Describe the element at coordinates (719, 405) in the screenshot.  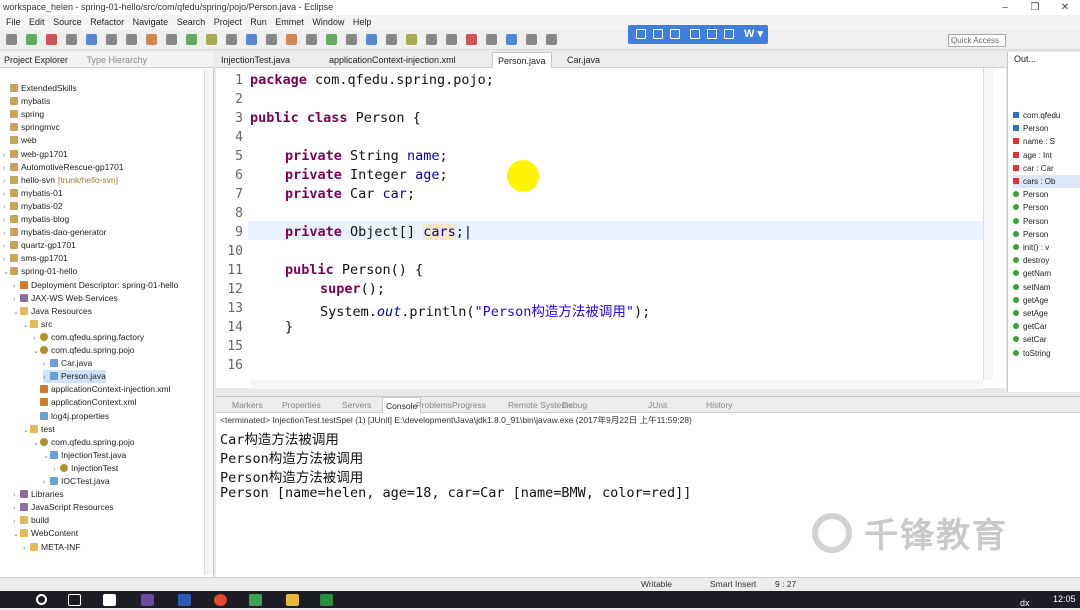
I see `tab-history: History` at that location.